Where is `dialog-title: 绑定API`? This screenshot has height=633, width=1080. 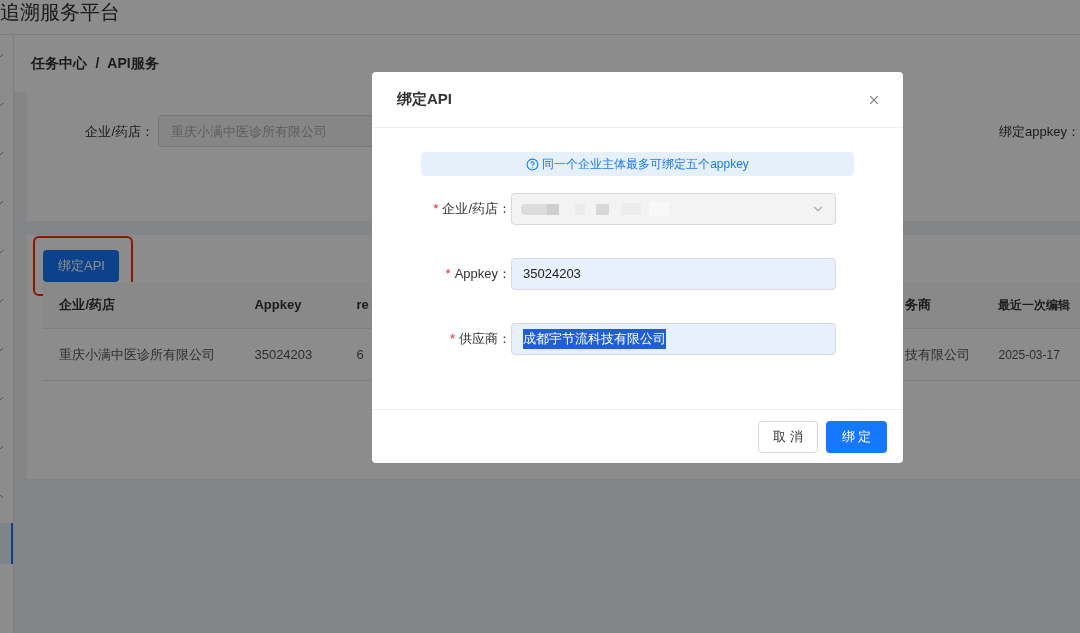 dialog-title: 绑定API is located at coordinates (424, 99).